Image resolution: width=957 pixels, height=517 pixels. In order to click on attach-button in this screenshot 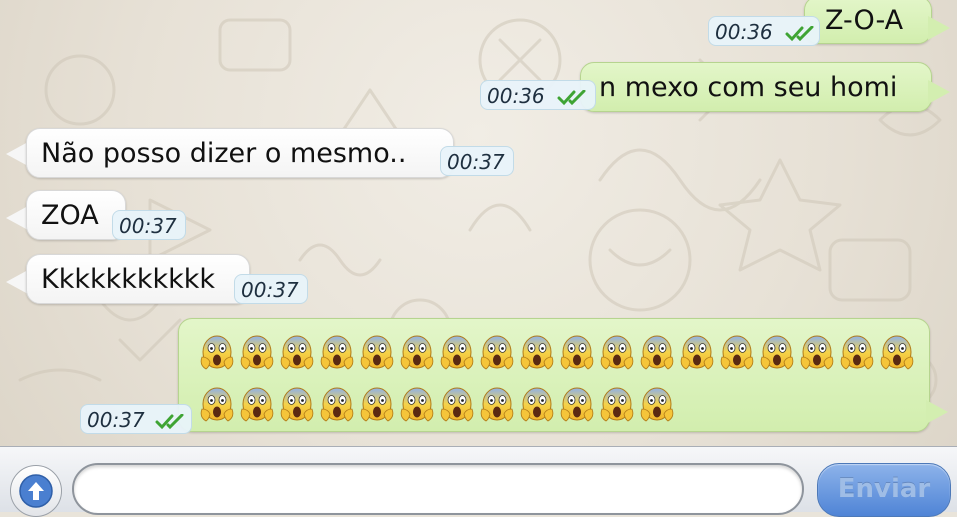, I will do `click(36, 491)`.